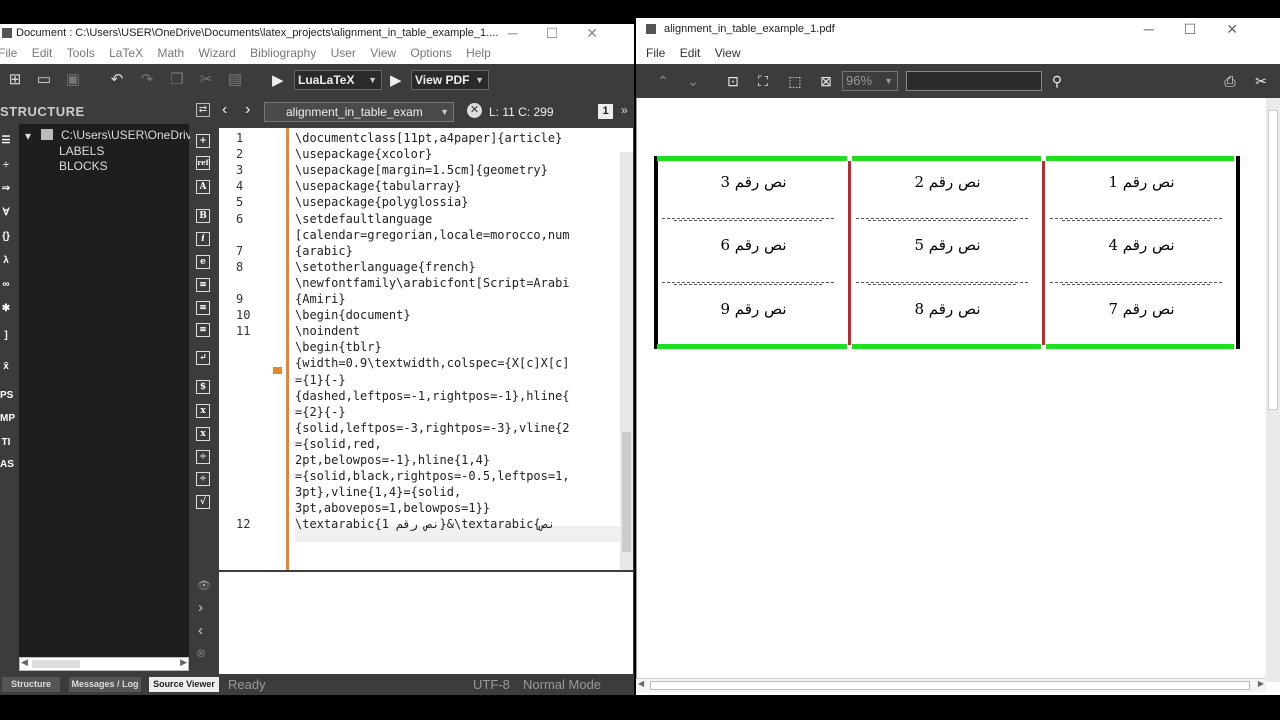 The width and height of the screenshot is (1280, 720). What do you see at coordinates (105, 684) in the screenshot?
I see `messages-log-button: Messages / Log` at bounding box center [105, 684].